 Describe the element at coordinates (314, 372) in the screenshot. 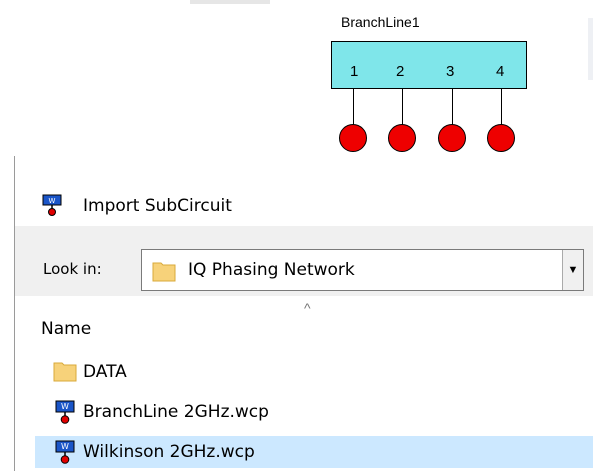

I see `file-row: DATA` at that location.